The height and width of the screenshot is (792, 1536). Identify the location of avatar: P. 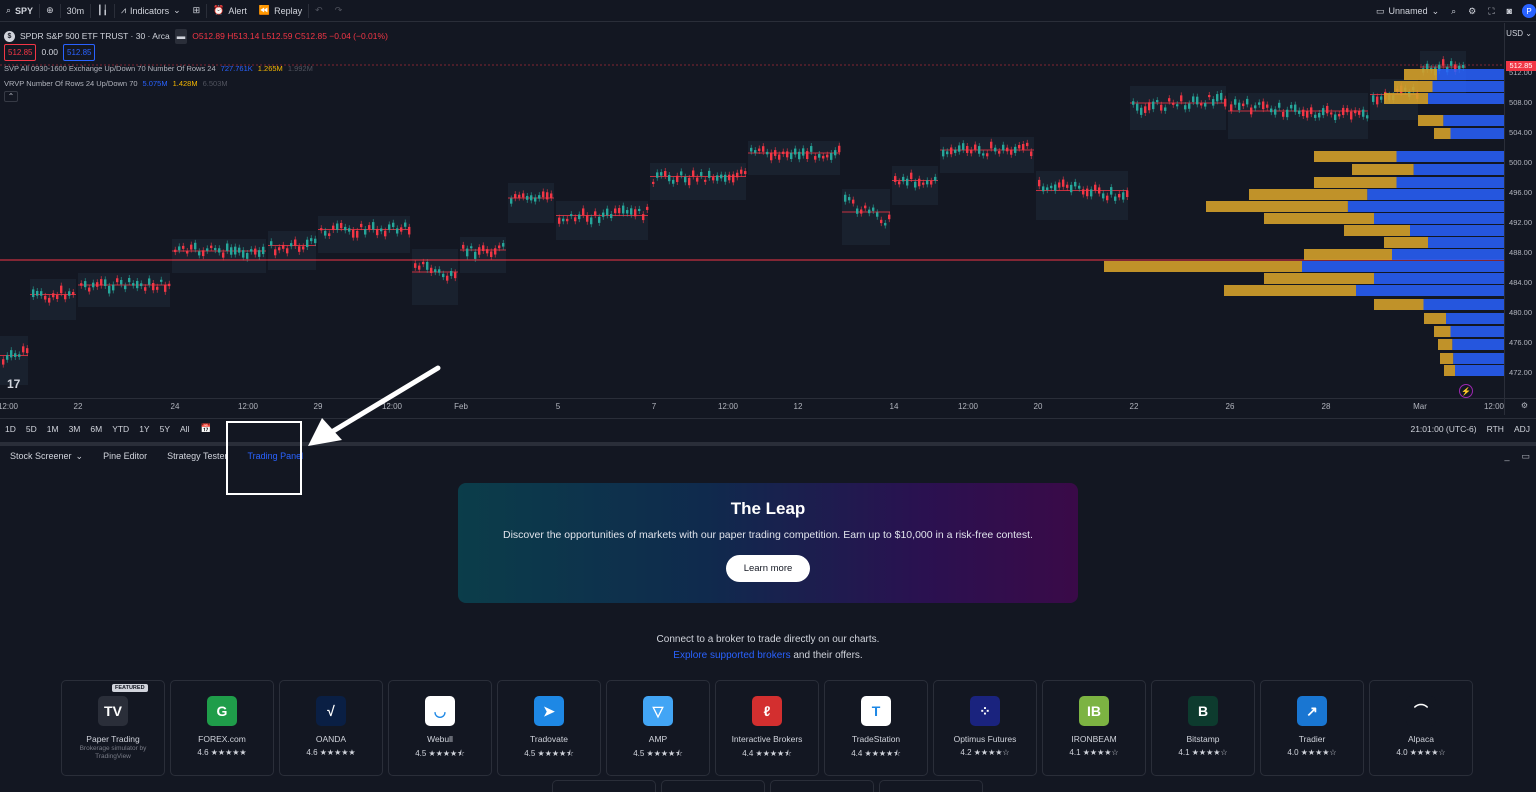
(1529, 11).